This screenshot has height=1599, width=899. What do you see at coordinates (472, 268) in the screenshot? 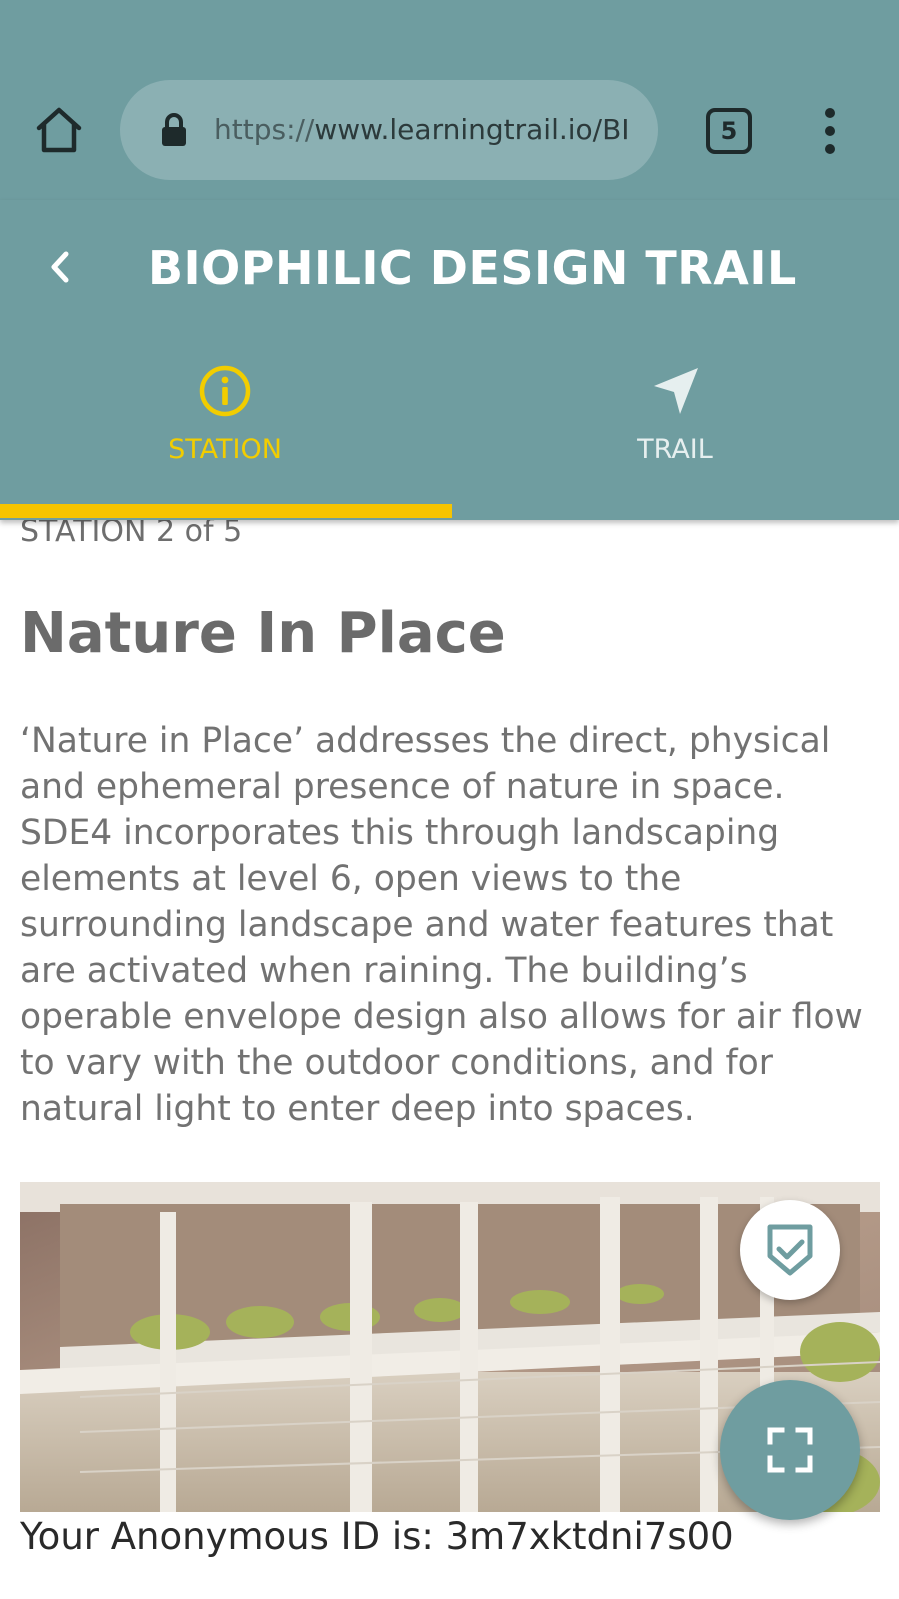
I see `page-title: BIOPHILIC DESIGN TRAIL` at bounding box center [472, 268].